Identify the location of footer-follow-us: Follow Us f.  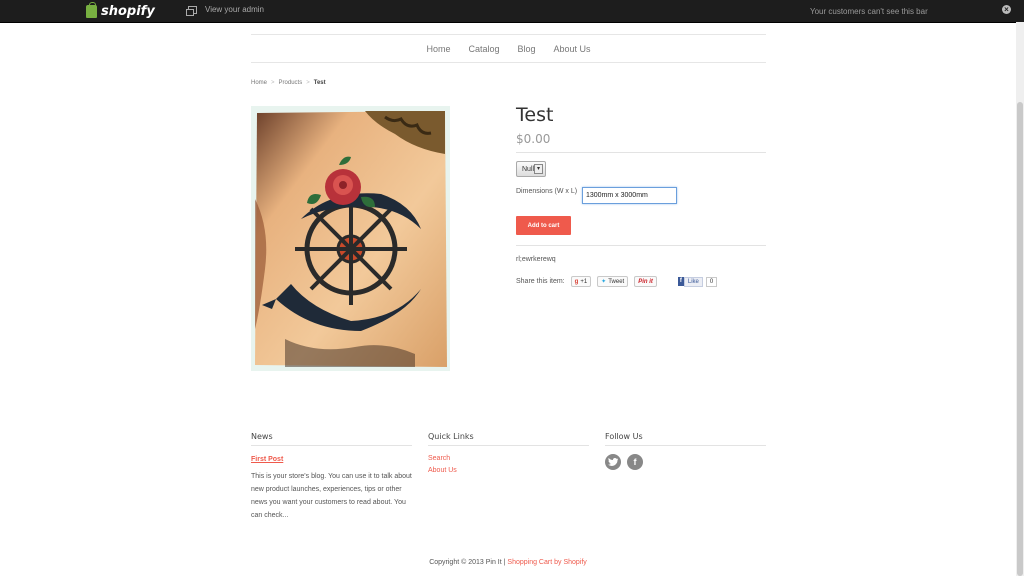
(685, 451).